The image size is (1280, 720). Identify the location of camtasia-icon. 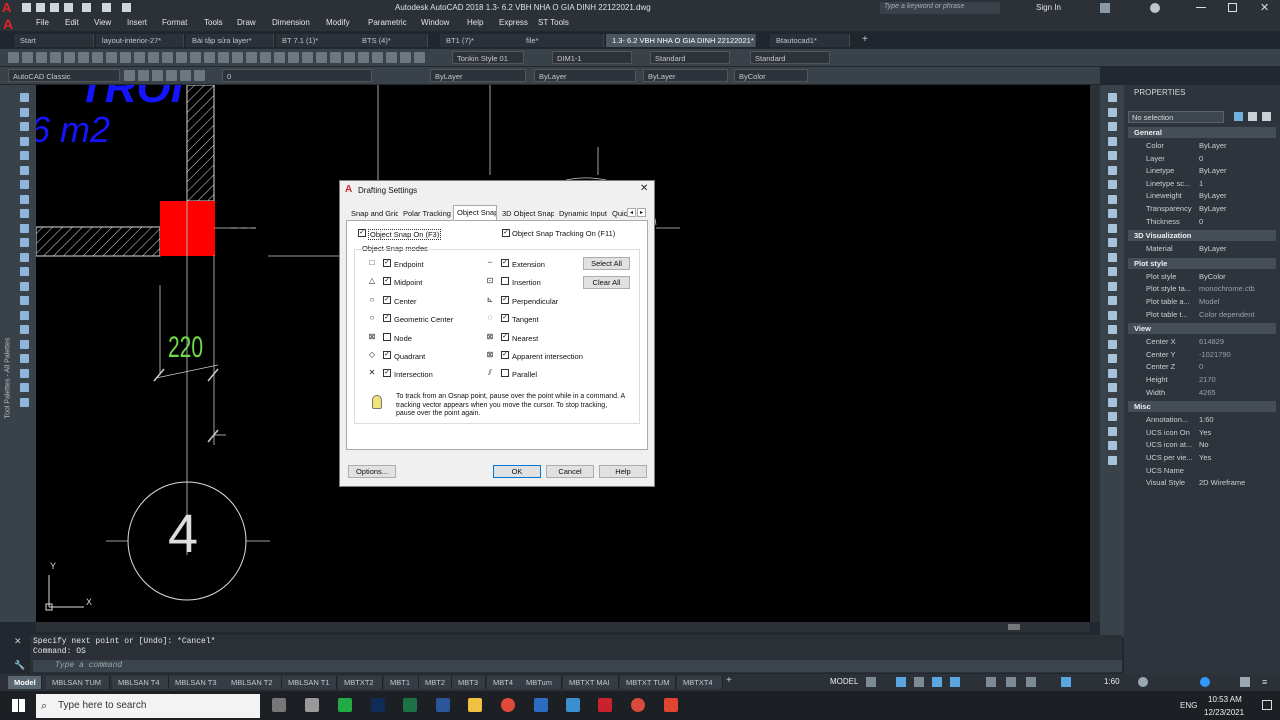
(345, 705).